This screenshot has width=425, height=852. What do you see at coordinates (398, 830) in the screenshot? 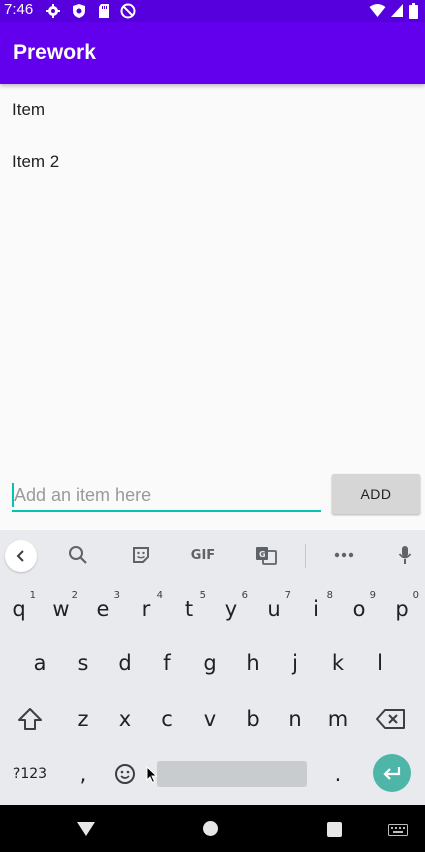
I see `keyboard-switch-icon` at bounding box center [398, 830].